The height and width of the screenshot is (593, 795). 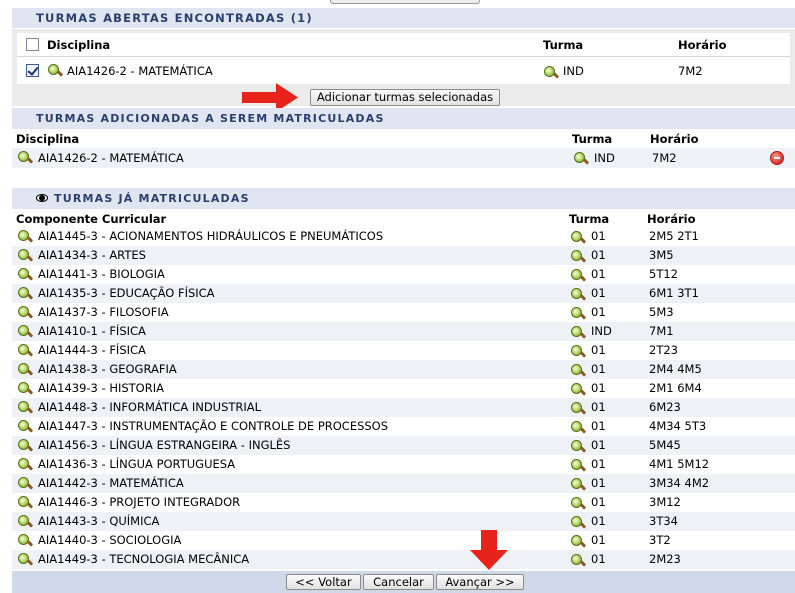 What do you see at coordinates (92, 350) in the screenshot?
I see `enrolled-componente: AIA1444-3 - FÍSICA` at bounding box center [92, 350].